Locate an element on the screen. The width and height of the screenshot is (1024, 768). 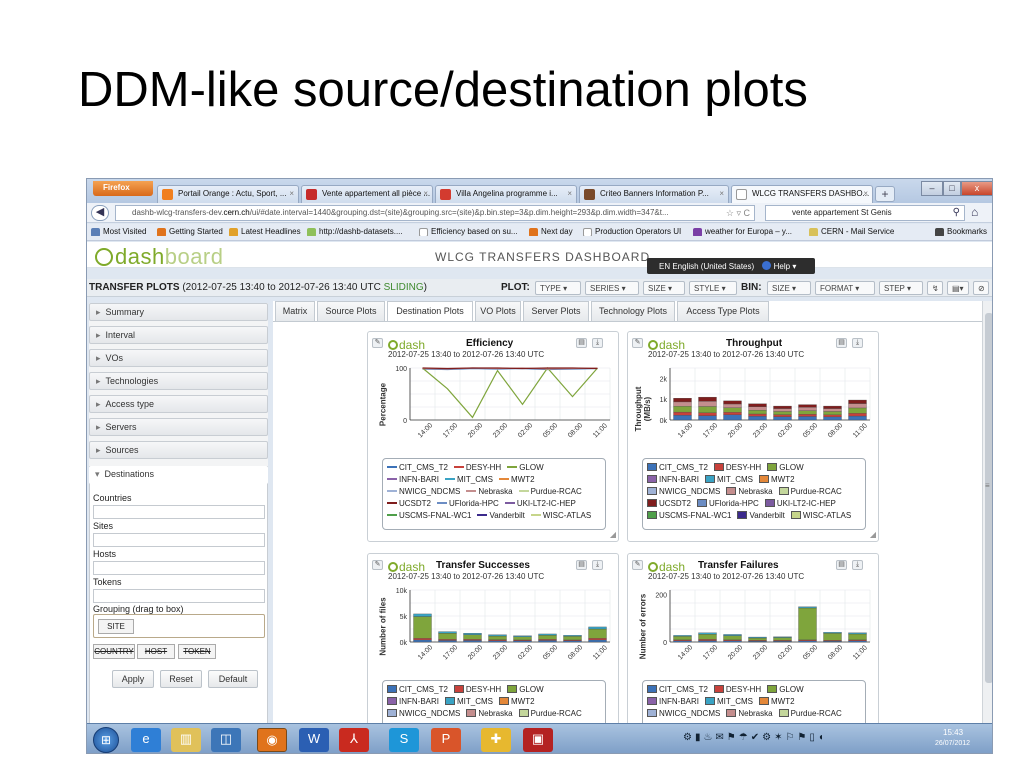
browser-tab-villa: Villa Angelina programme i... × is located at coordinates (506, 194).